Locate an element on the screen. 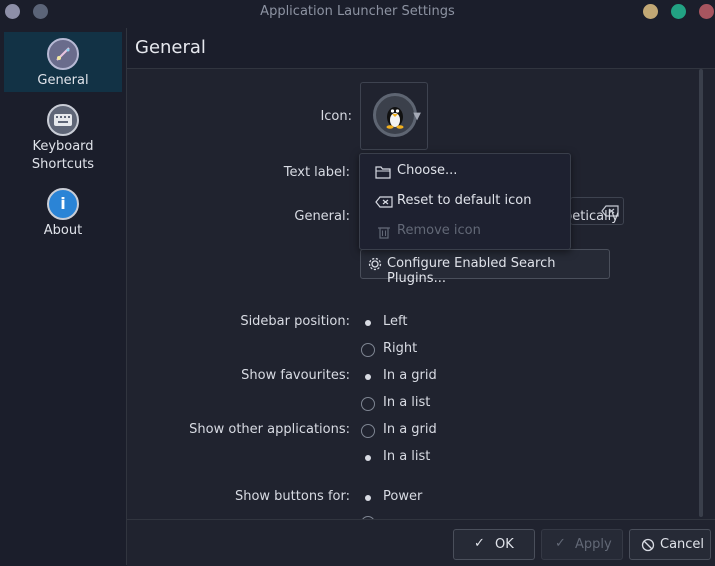  cancel-button: Cancel is located at coordinates (670, 544).